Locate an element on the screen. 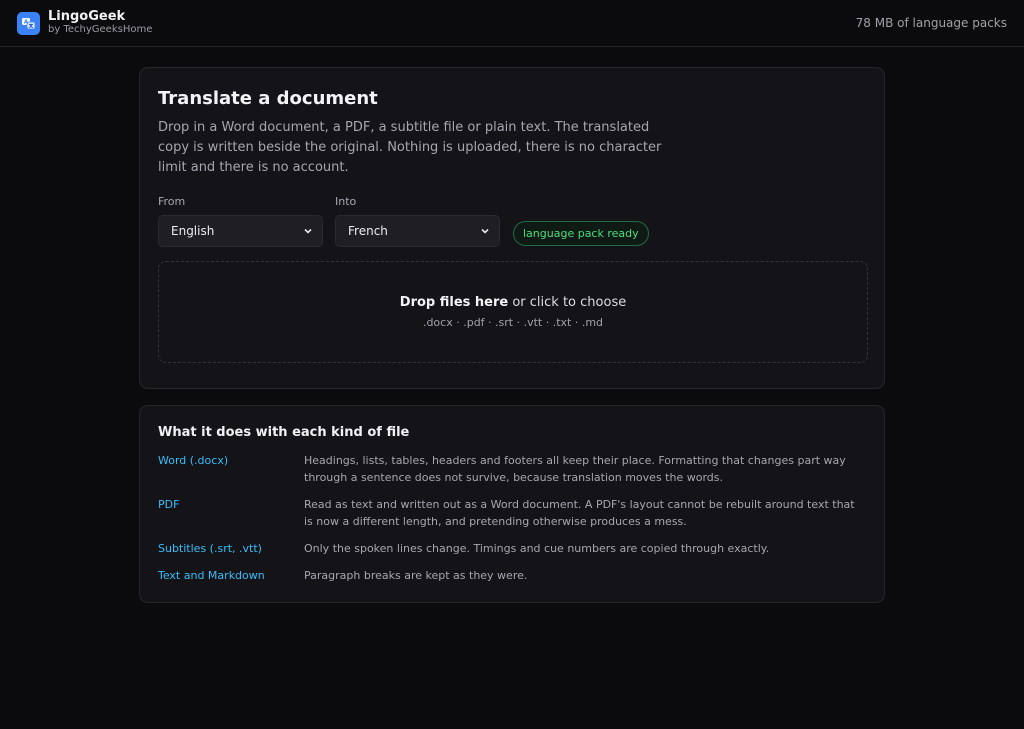 Image resolution: width=1024 pixels, height=729 pixels. storage-indicator: 78 MB of language packs is located at coordinates (931, 23).